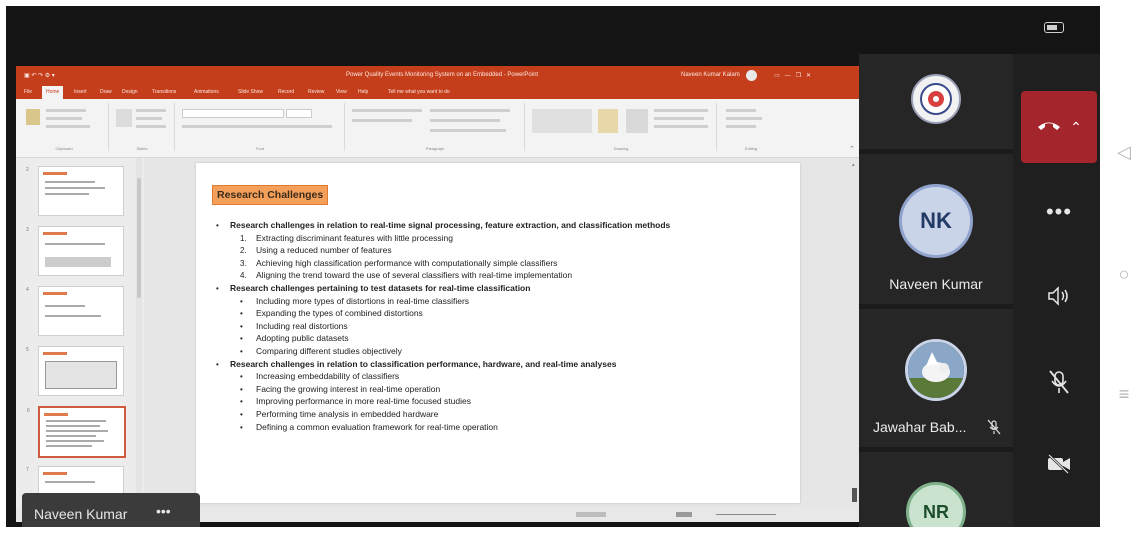  What do you see at coordinates (1054, 27) in the screenshot?
I see `battery-icon` at bounding box center [1054, 27].